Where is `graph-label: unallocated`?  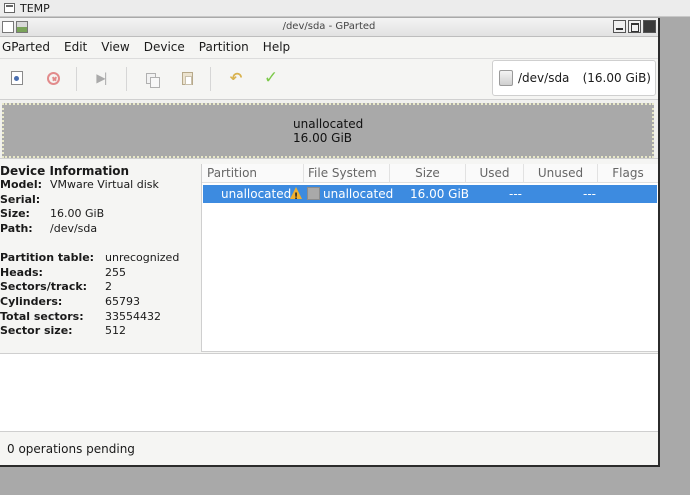
graph-label: unallocated is located at coordinates (328, 123).